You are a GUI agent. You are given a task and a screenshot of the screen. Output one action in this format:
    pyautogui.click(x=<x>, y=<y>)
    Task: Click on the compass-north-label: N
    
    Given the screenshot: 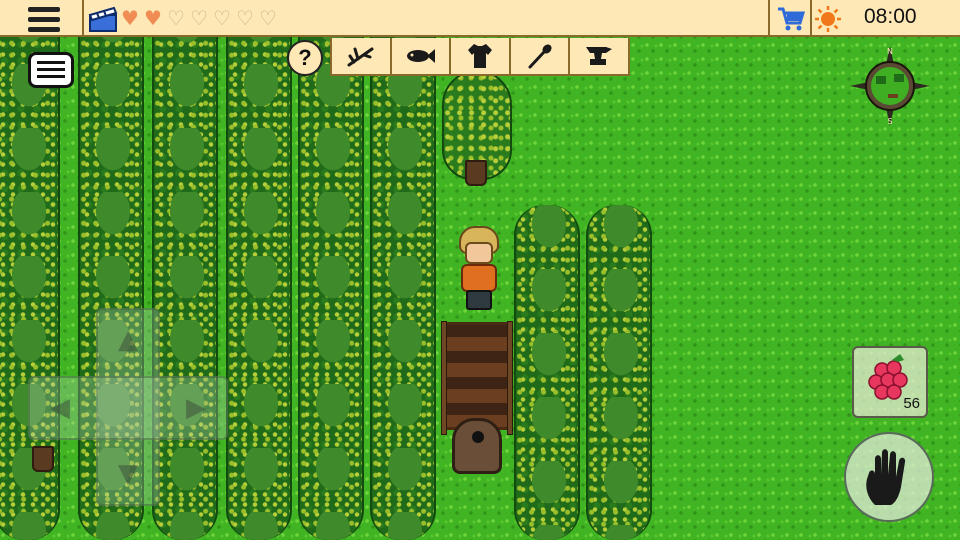 What is the action you would take?
    pyautogui.click(x=890, y=51)
    